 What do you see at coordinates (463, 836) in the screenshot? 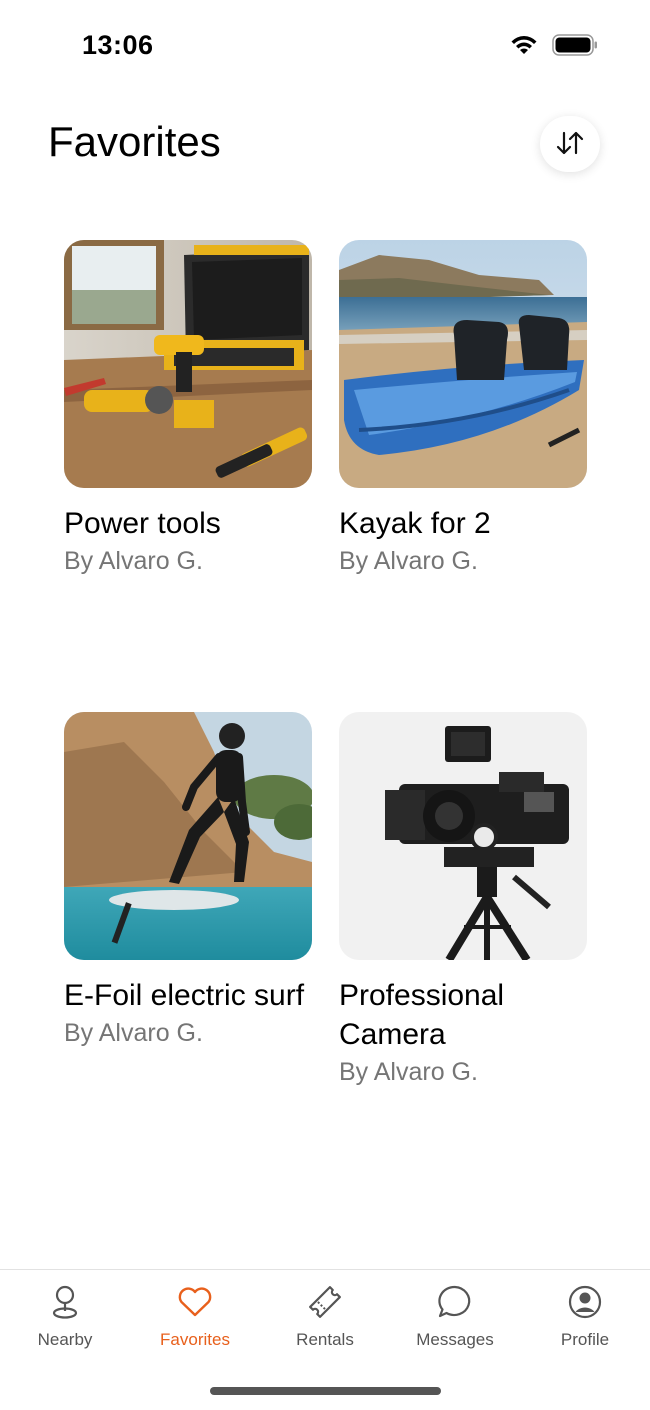
I see `camera-photo` at bounding box center [463, 836].